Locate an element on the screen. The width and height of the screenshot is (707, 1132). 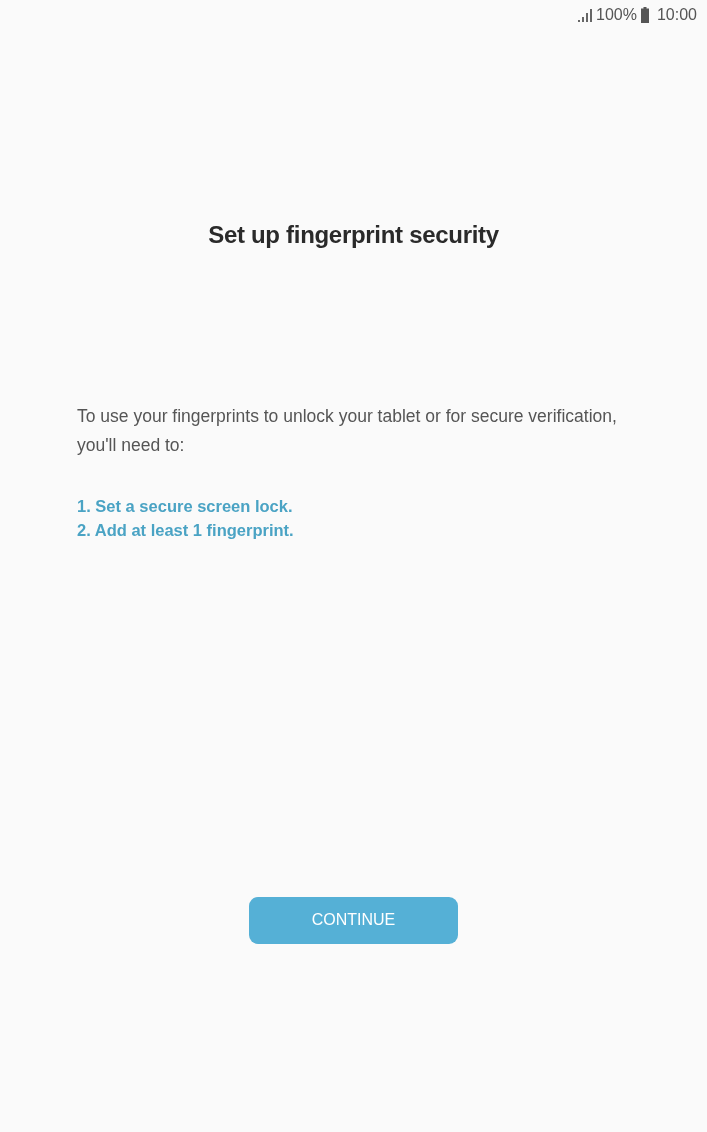
battery-percent: 100% is located at coordinates (616, 15).